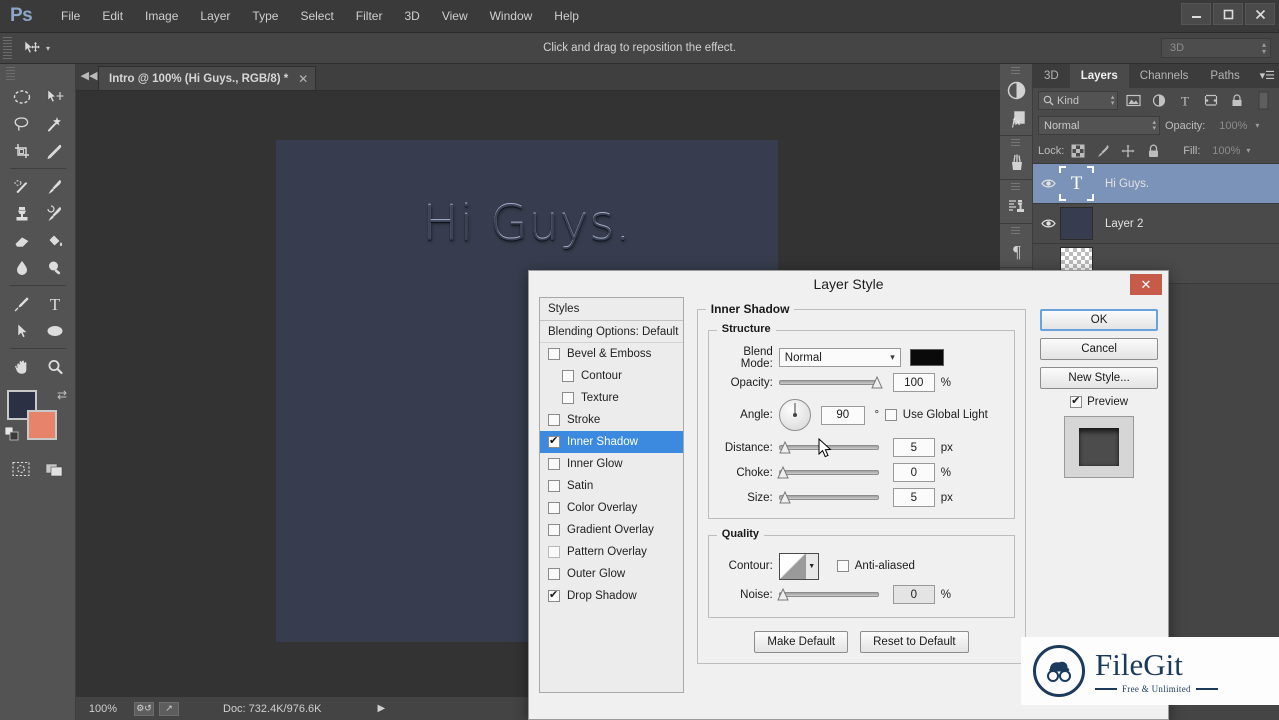 The height and width of the screenshot is (720, 1279). Describe the element at coordinates (21, 330) in the screenshot. I see `tool-path-selection` at that location.